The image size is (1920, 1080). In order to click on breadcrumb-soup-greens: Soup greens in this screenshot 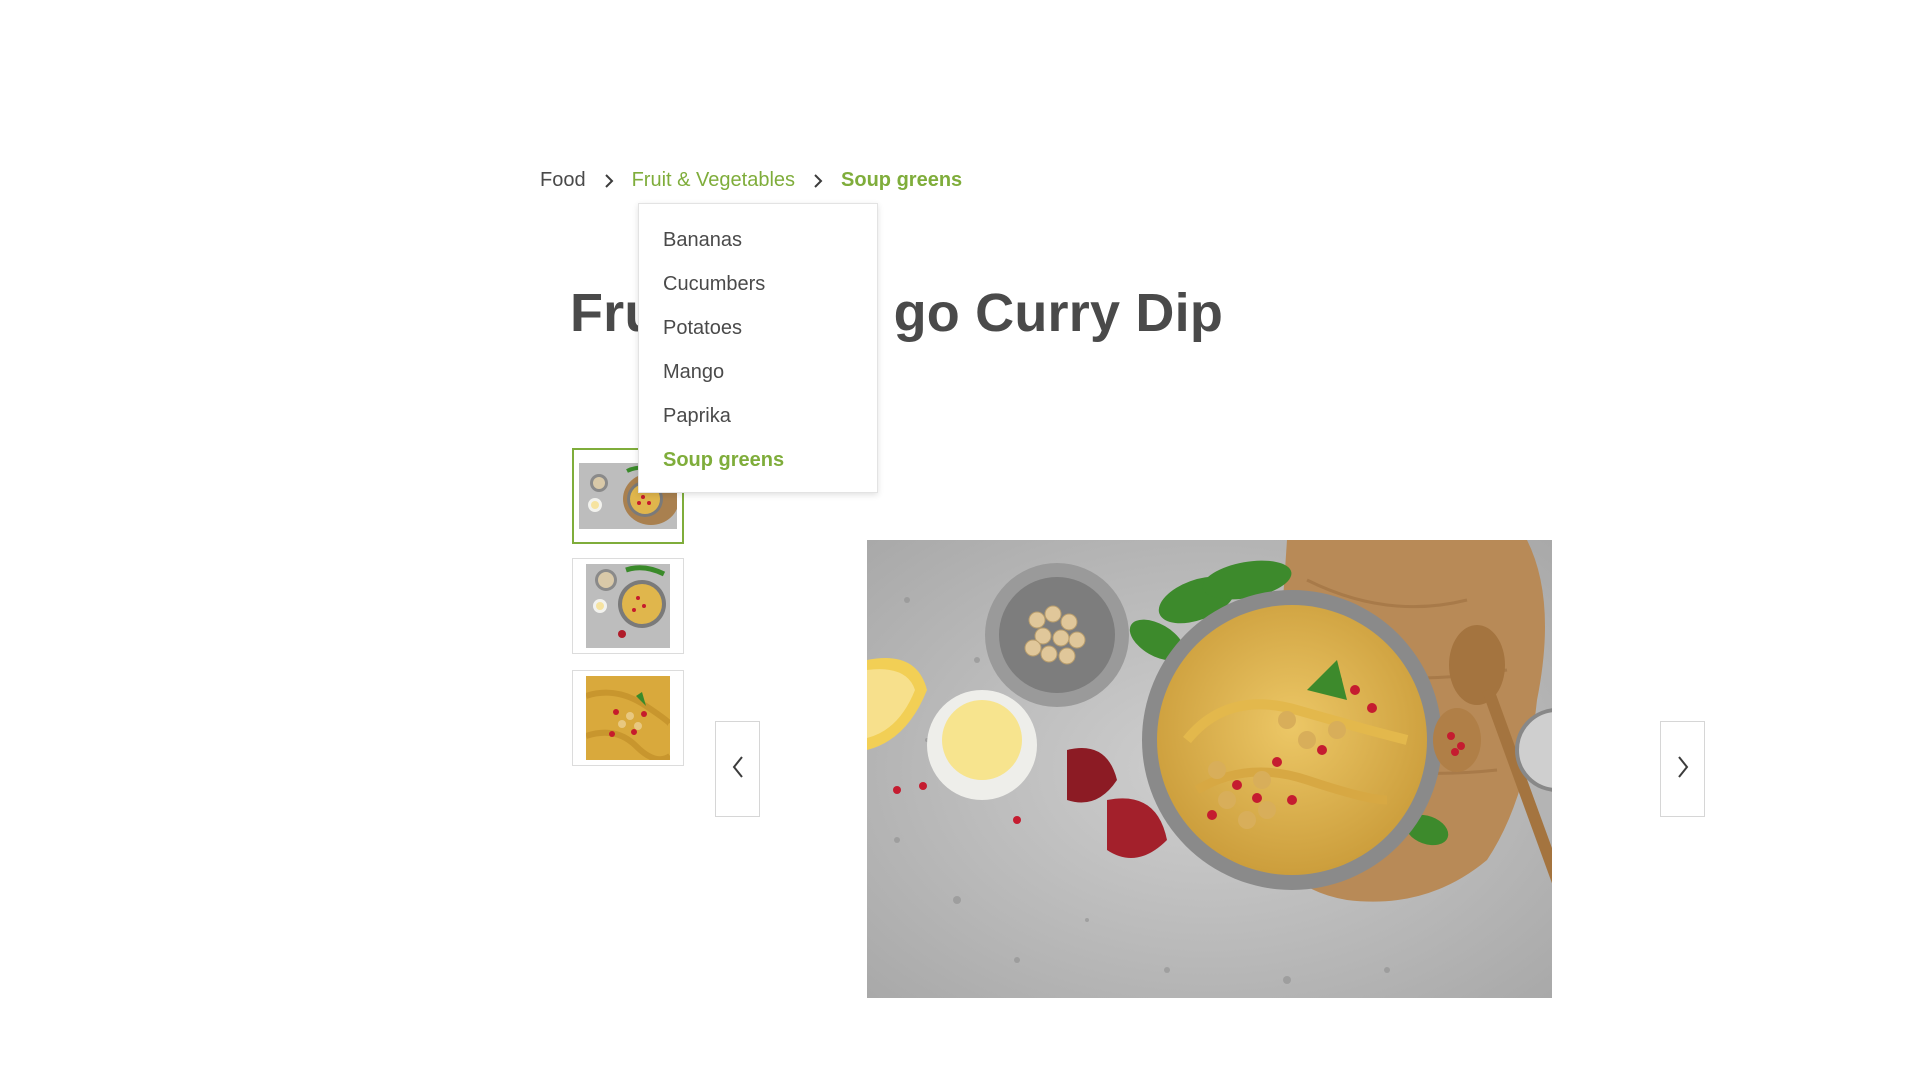, I will do `click(901, 180)`.